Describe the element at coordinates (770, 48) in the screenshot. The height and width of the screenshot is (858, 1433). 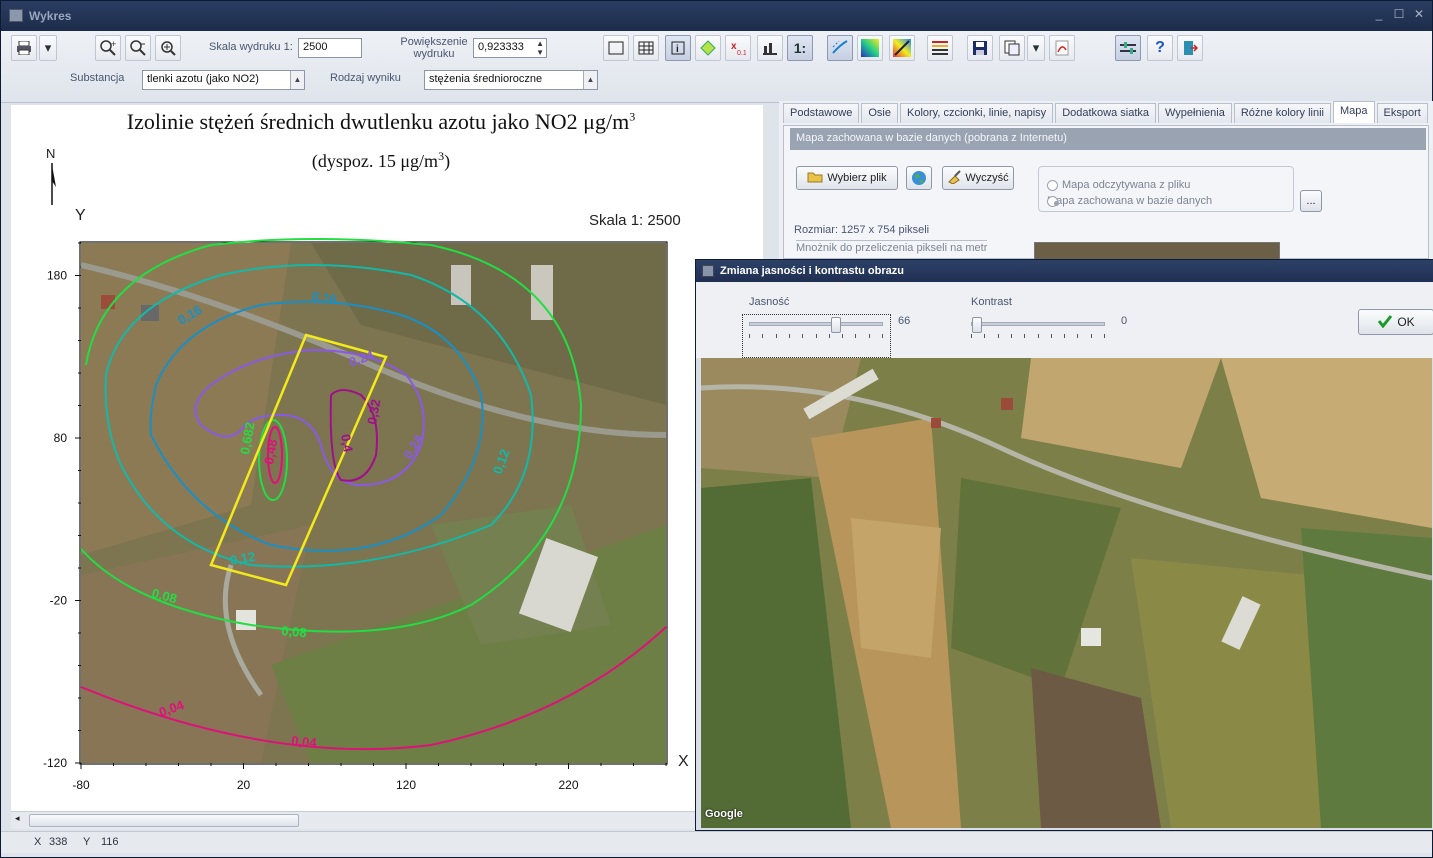
I see `emitter-icon` at that location.